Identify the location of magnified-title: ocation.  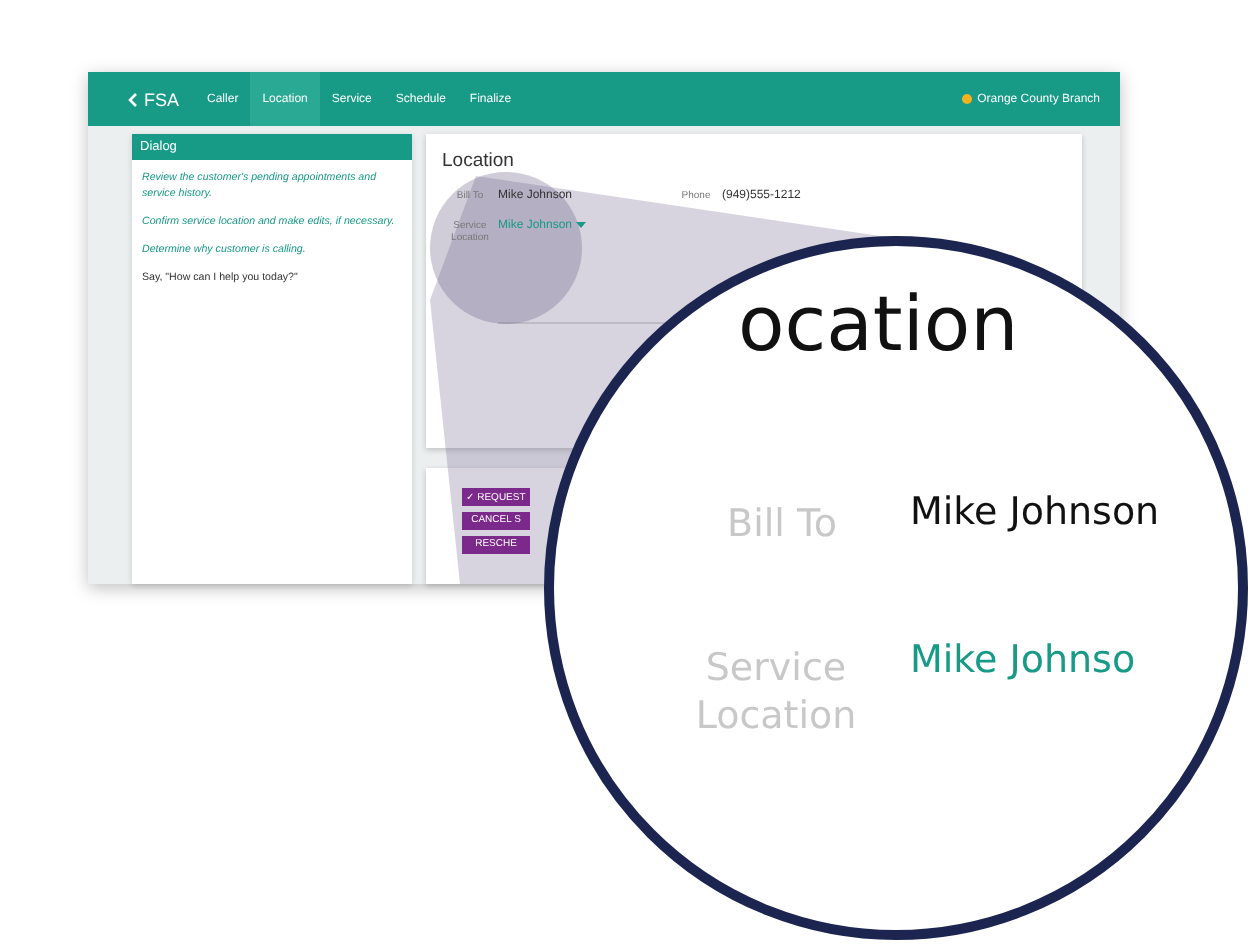
(878, 325).